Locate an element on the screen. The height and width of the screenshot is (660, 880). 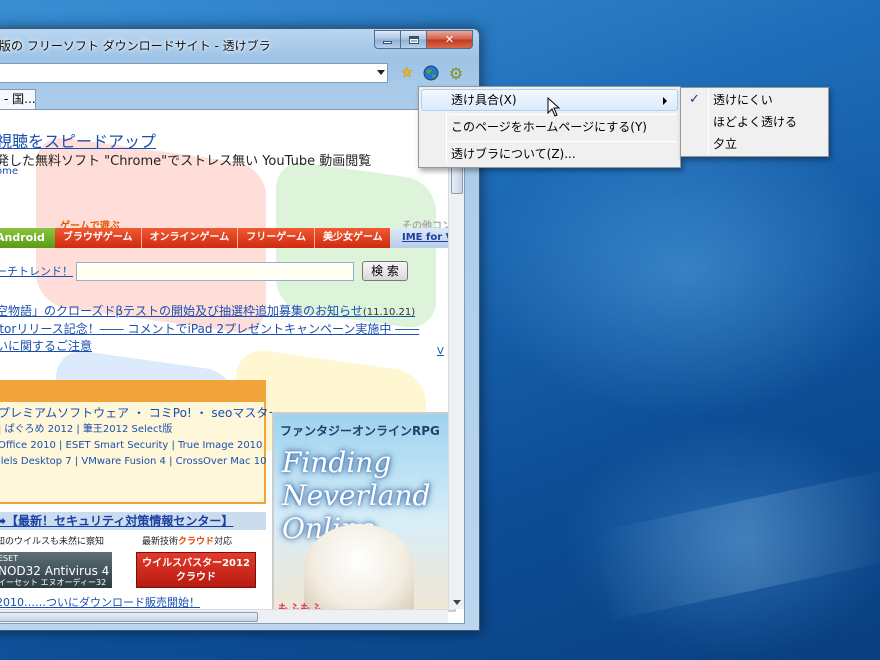
headline-description: 発した無料ソフト "Chrome"でストレス無い YouTube 動画閲覧 is located at coordinates (186, 161).